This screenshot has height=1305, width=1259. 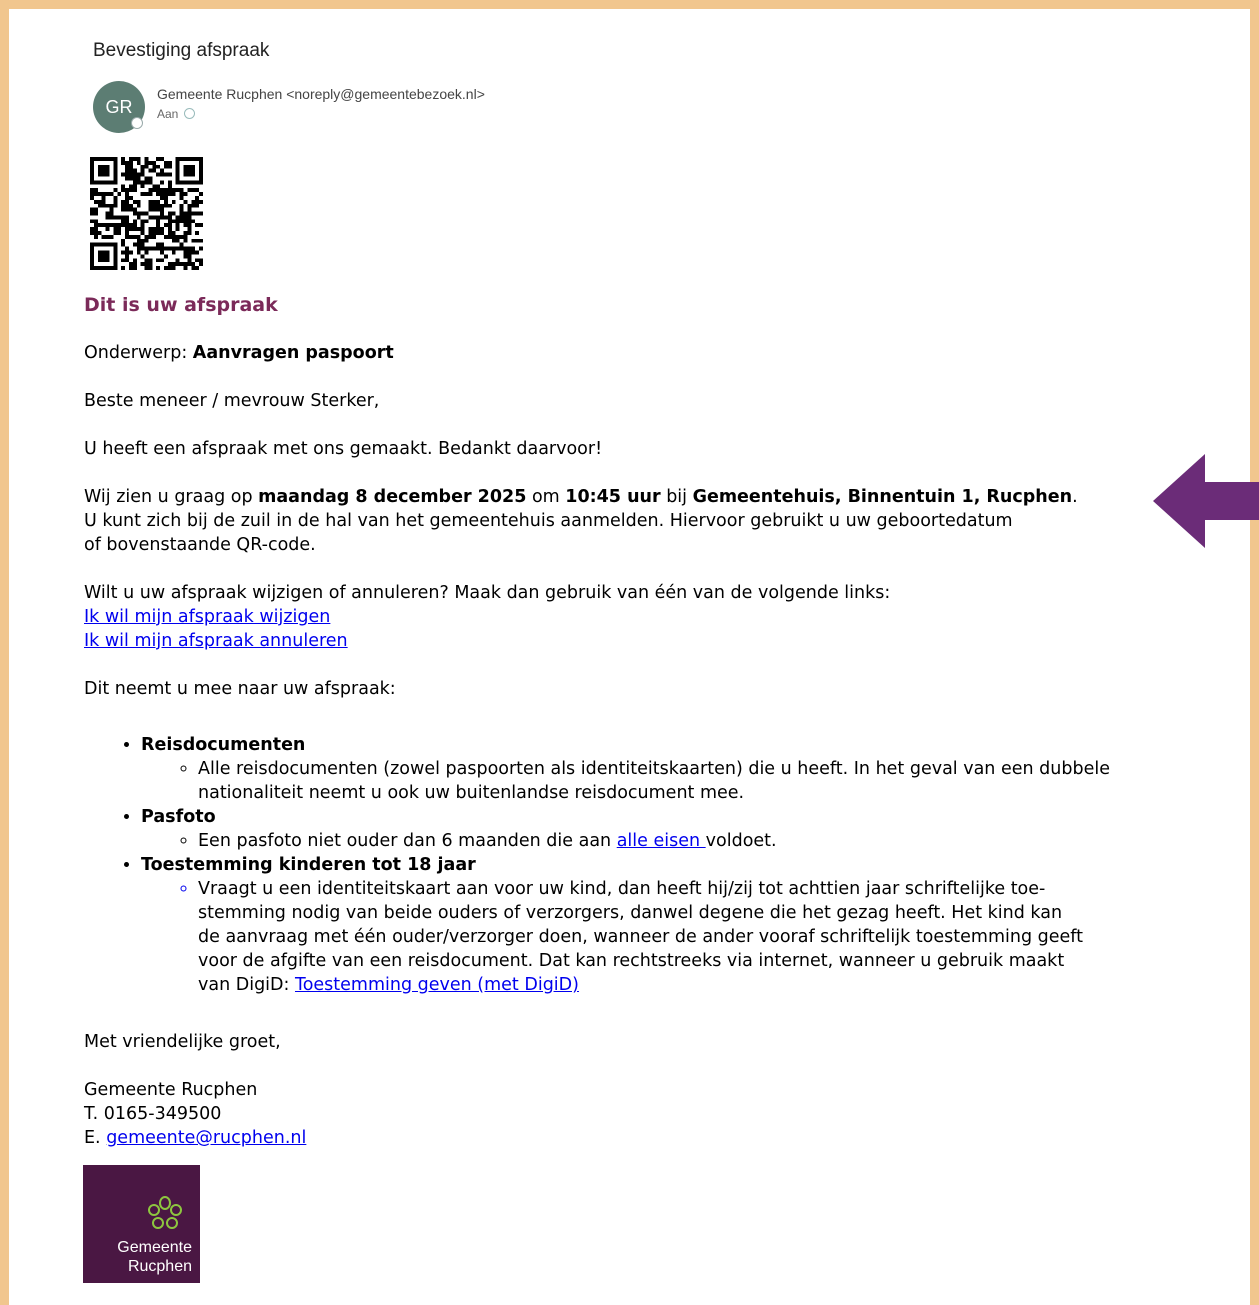 I want to click on pointer-arrow-icon, so click(x=1206, y=501).